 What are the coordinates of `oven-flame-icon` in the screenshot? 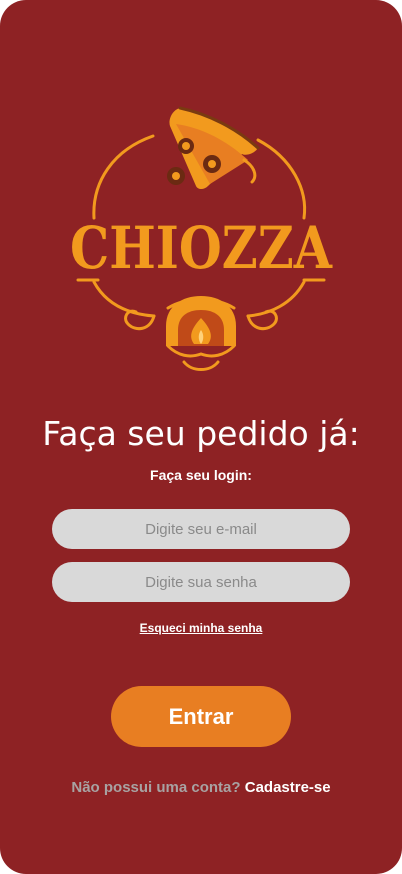 It's located at (201, 321).